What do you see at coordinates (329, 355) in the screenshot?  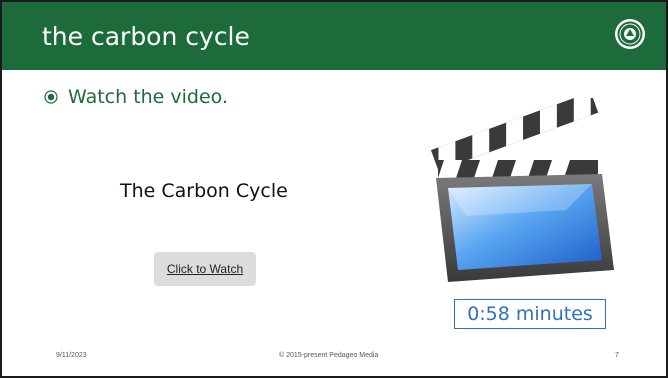 I see `footer-copyright: © 2015-present Pedageo Media` at bounding box center [329, 355].